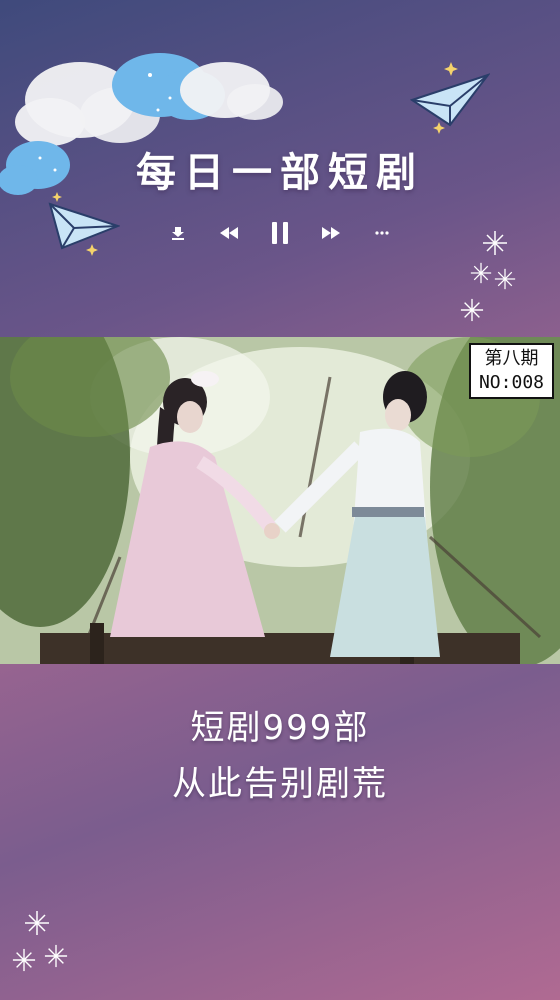  Describe the element at coordinates (280, 728) in the screenshot. I see `promo-line-1: 短剧999部` at that location.